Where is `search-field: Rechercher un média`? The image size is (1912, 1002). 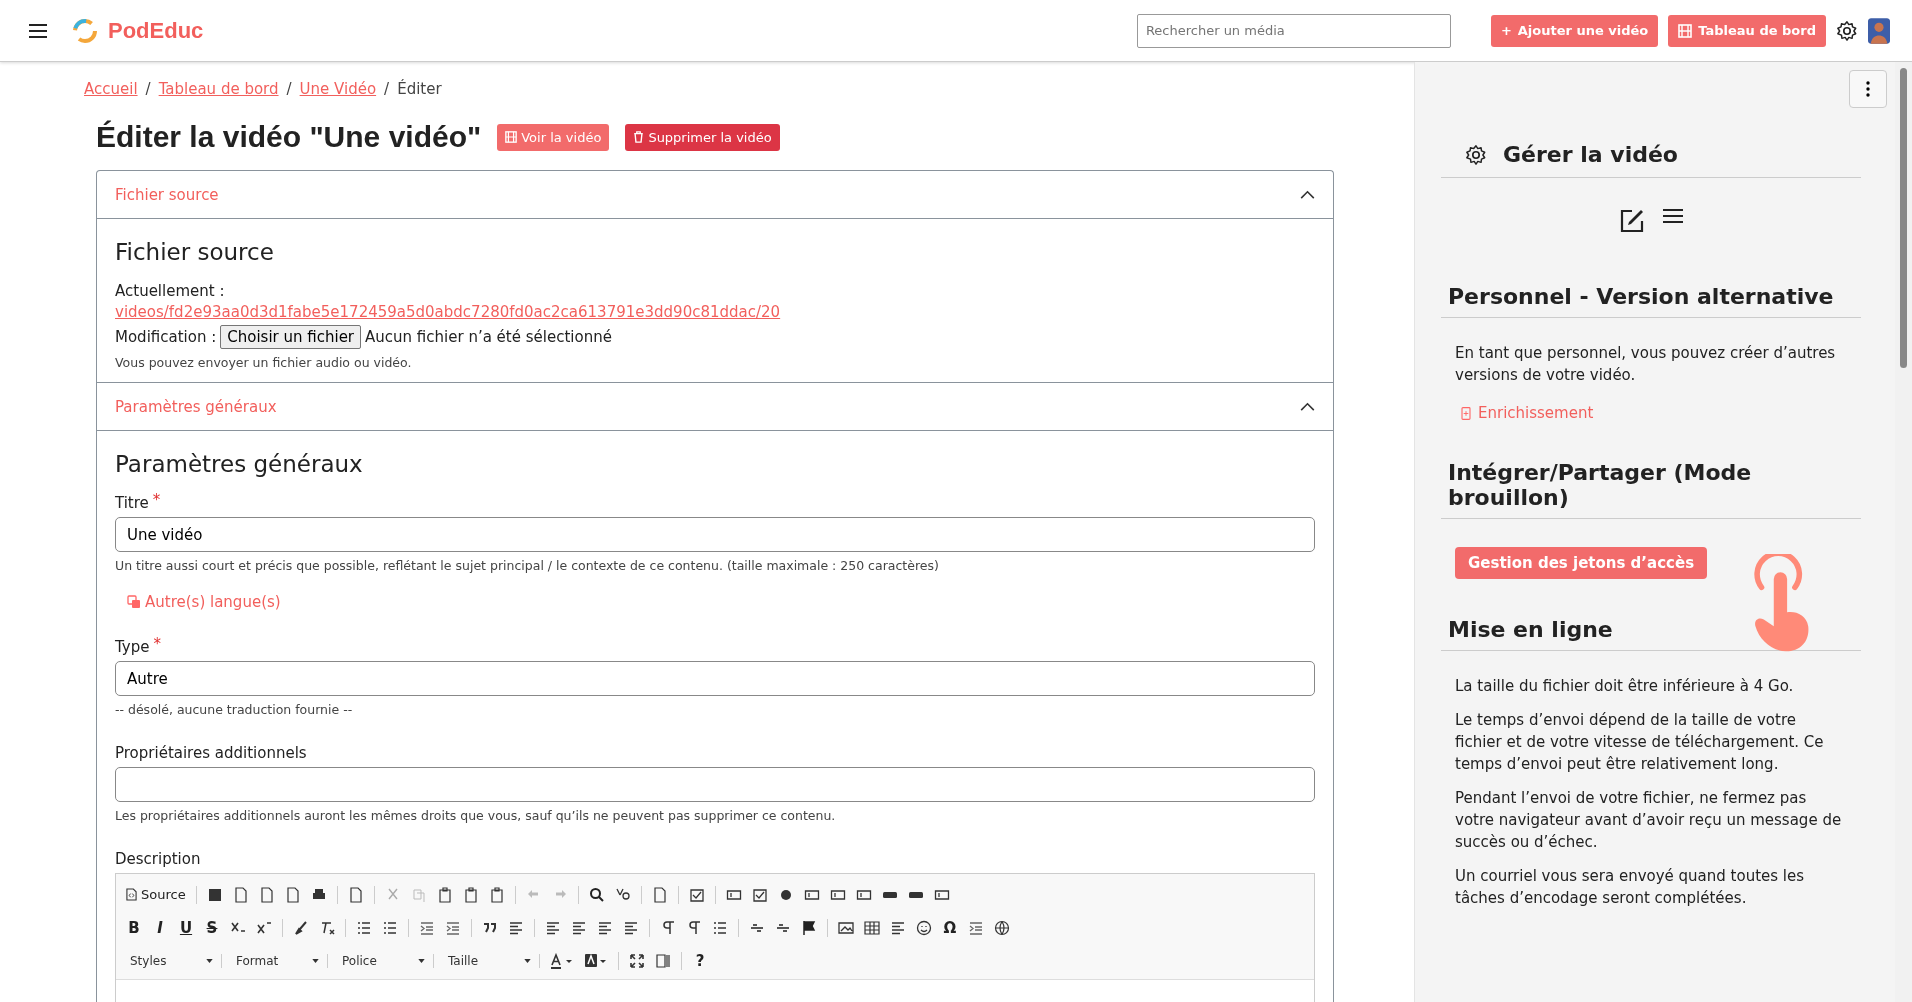 search-field: Rechercher un média is located at coordinates (1293, 30).